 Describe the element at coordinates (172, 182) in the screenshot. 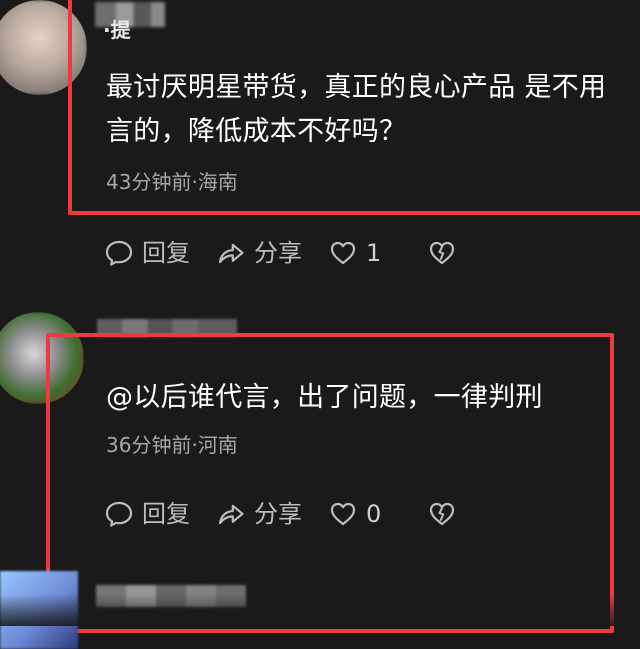

I see `comment-meta: 43分钟前·海南` at that location.